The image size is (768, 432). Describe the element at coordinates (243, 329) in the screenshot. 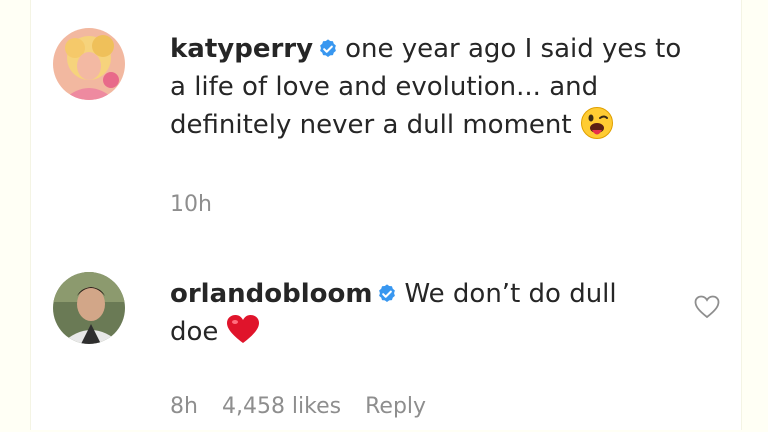

I see `red-heart-icon` at that location.